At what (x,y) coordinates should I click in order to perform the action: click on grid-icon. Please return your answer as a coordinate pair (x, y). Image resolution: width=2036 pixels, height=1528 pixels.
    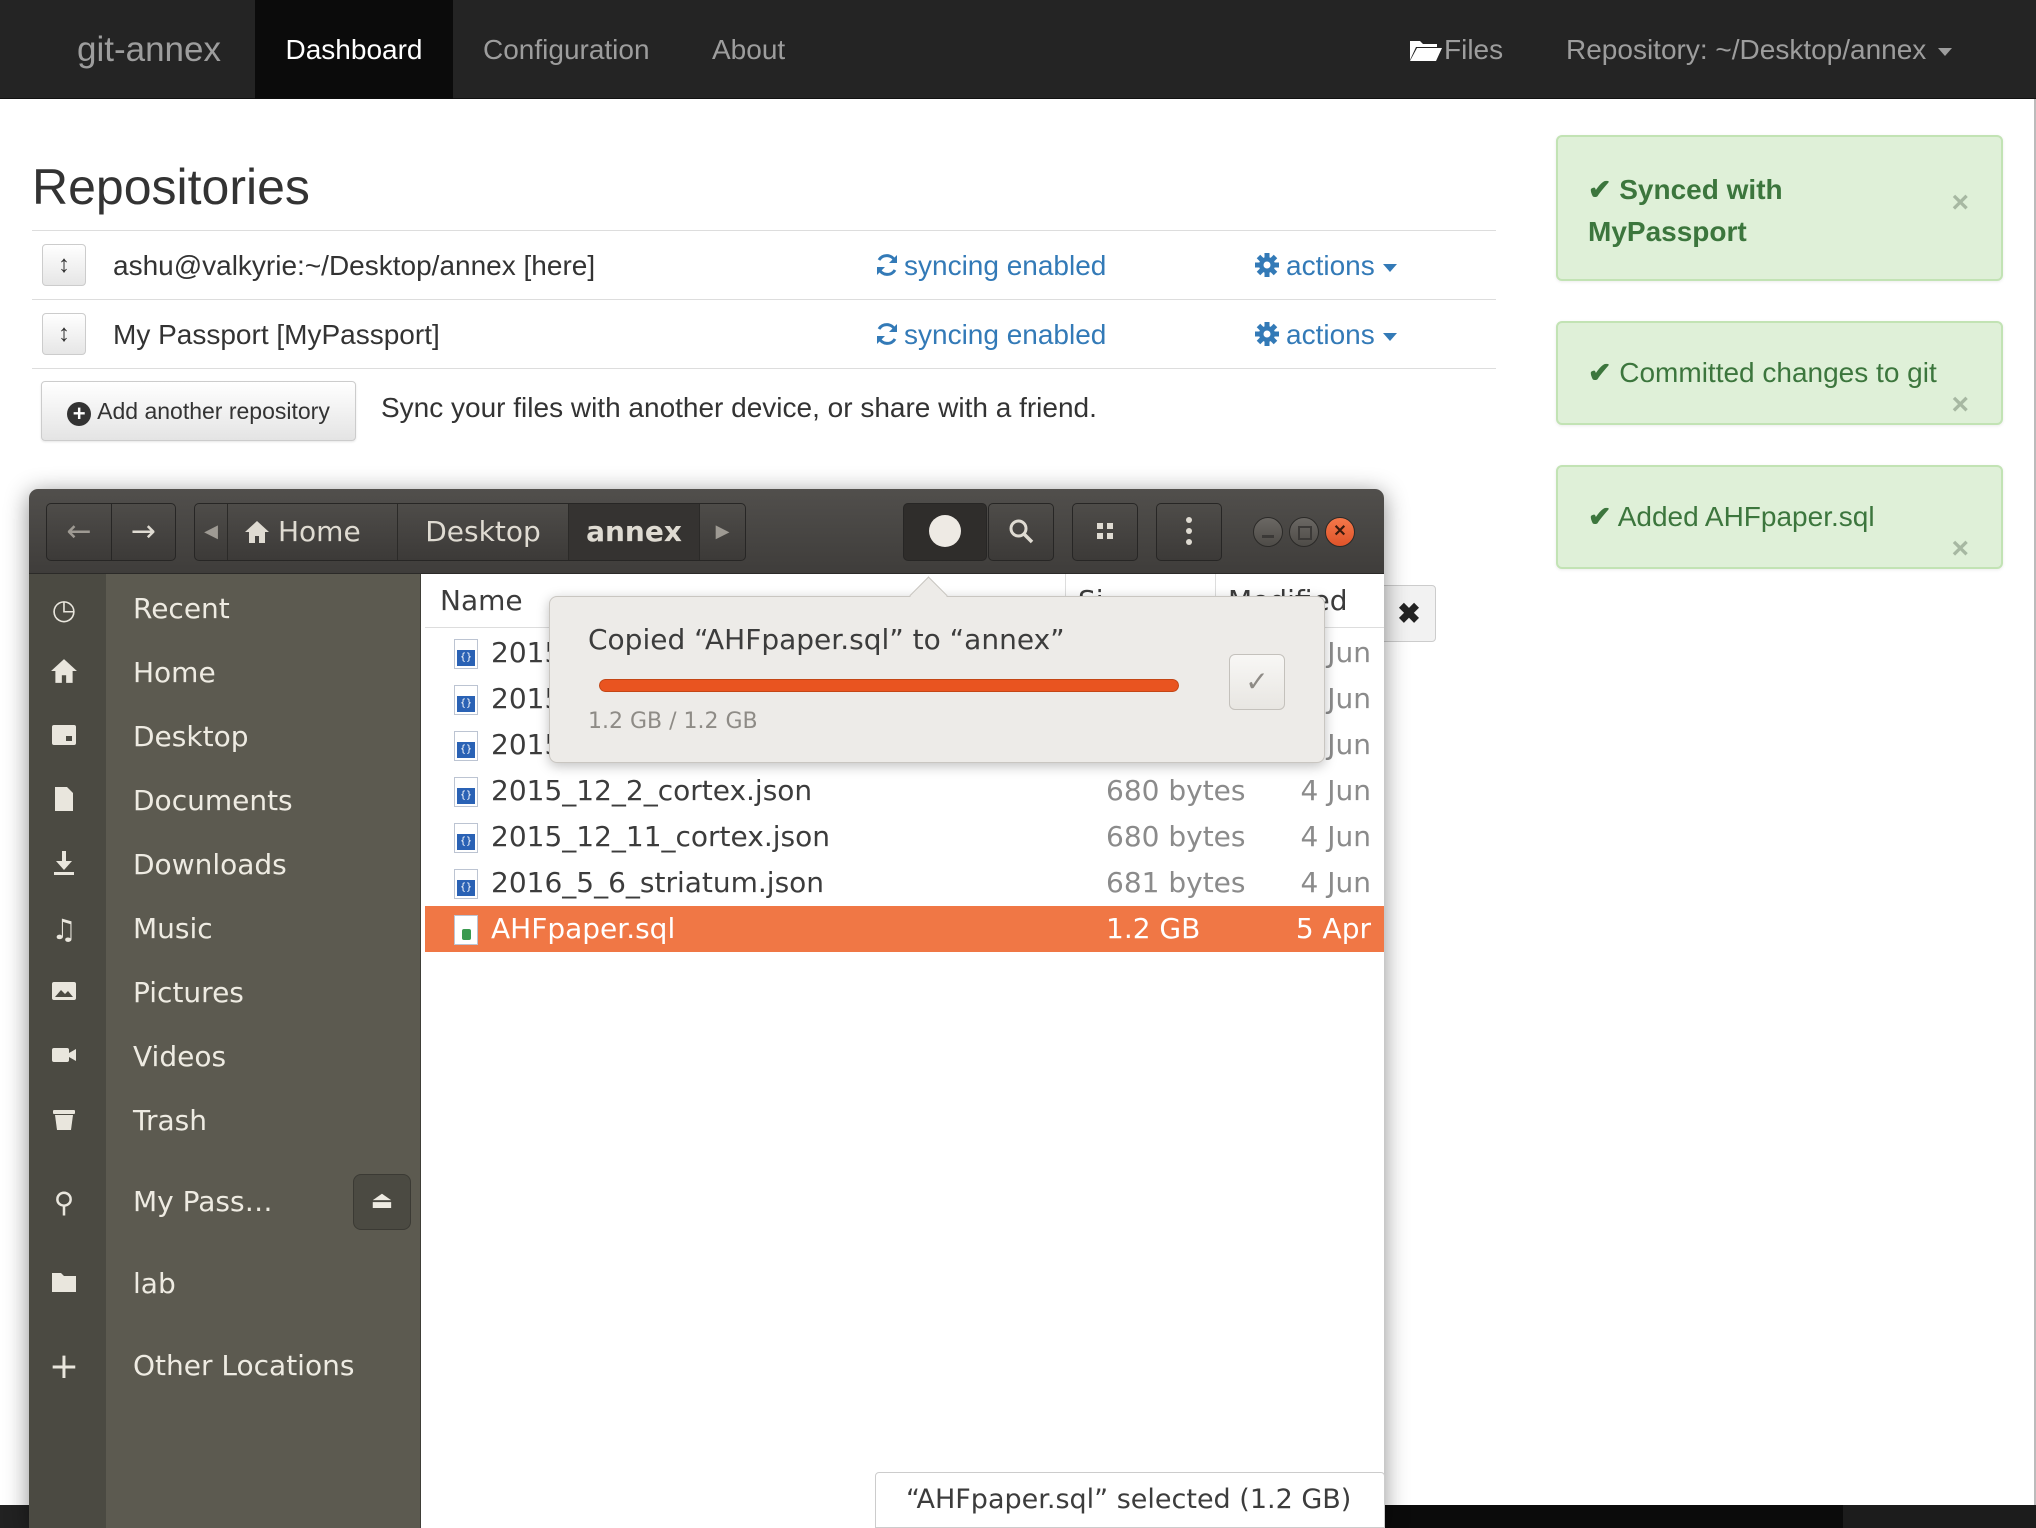
    Looking at the image, I should click on (1105, 530).